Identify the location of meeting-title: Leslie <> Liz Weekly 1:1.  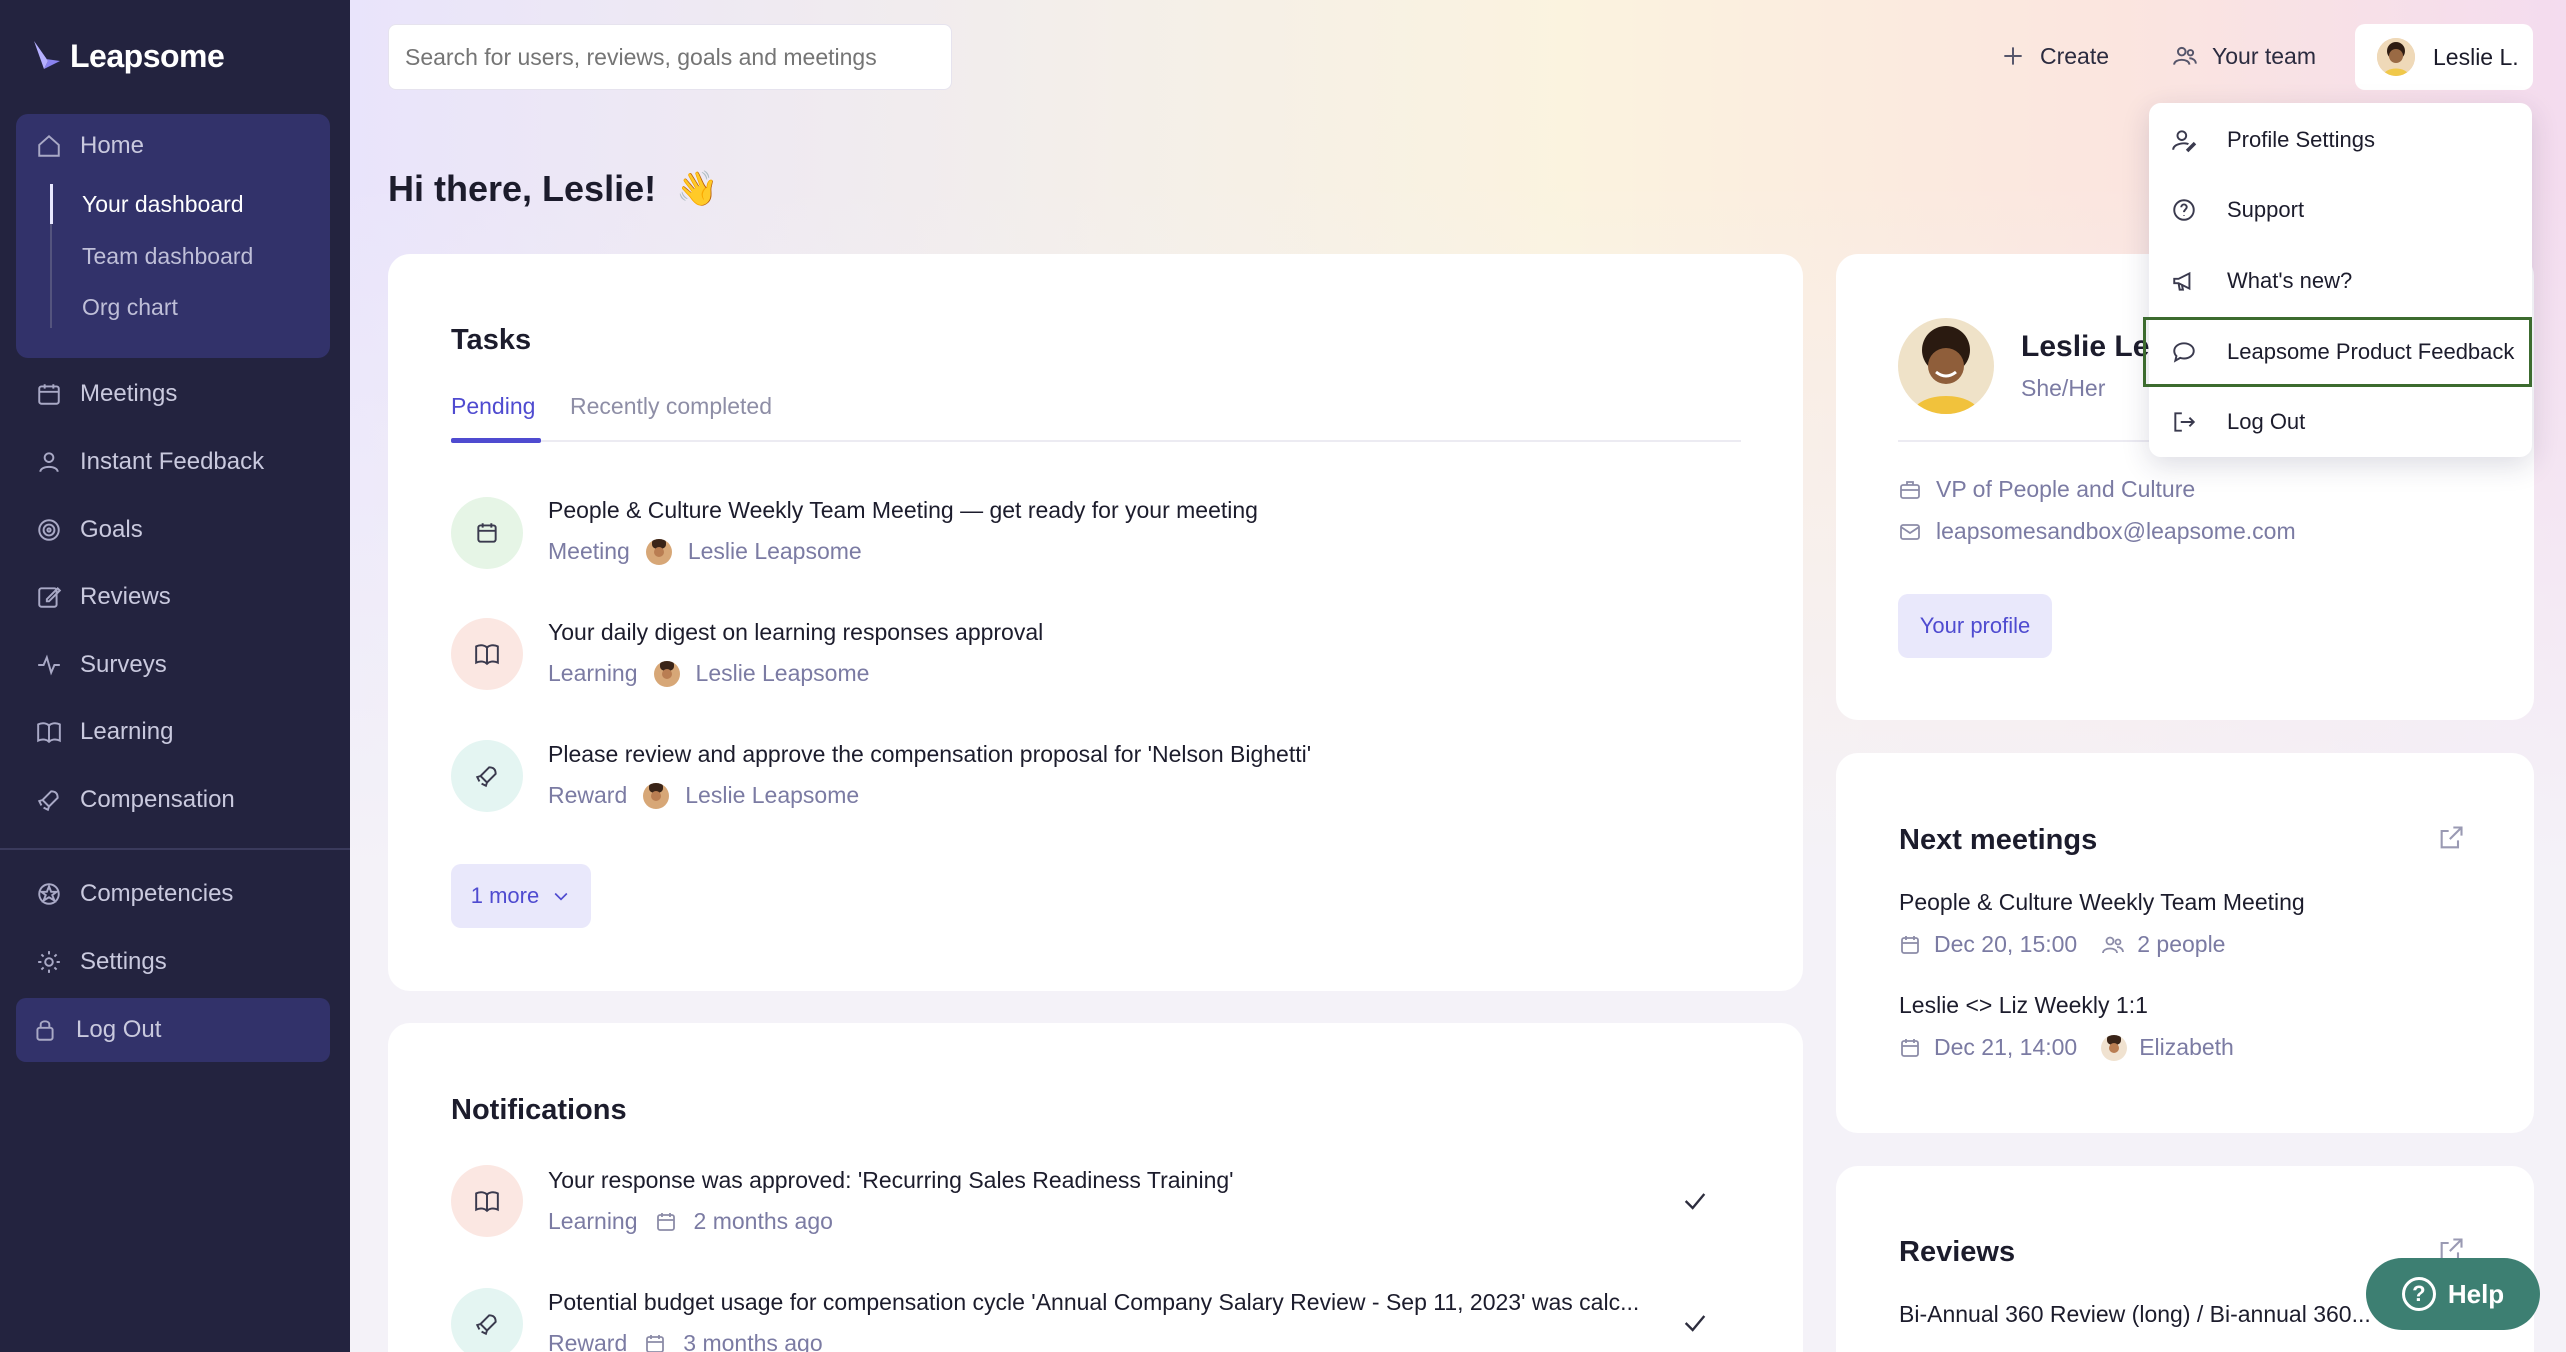
(2023, 1005).